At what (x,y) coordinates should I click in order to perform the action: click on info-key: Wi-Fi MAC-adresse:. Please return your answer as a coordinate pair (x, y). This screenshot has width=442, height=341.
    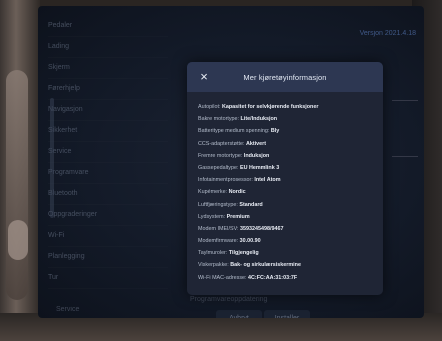
    Looking at the image, I should click on (222, 277).